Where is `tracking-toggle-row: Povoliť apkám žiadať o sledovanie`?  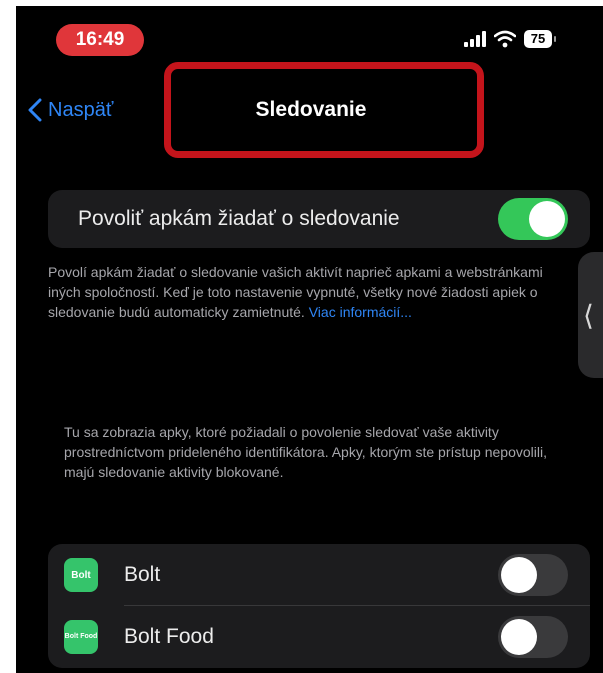
tracking-toggle-row: Povoliť apkám žiadať o sledovanie is located at coordinates (319, 219).